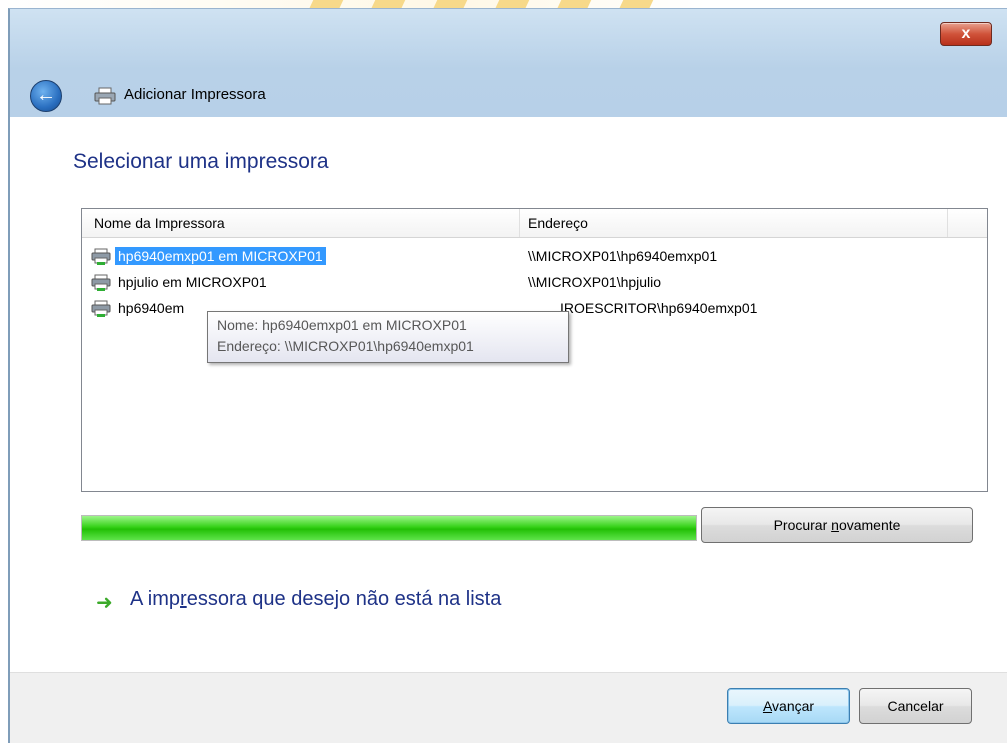 This screenshot has width=1007, height=743. What do you see at coordinates (195, 94) in the screenshot?
I see `window-title: Adicionar Impressora` at bounding box center [195, 94].